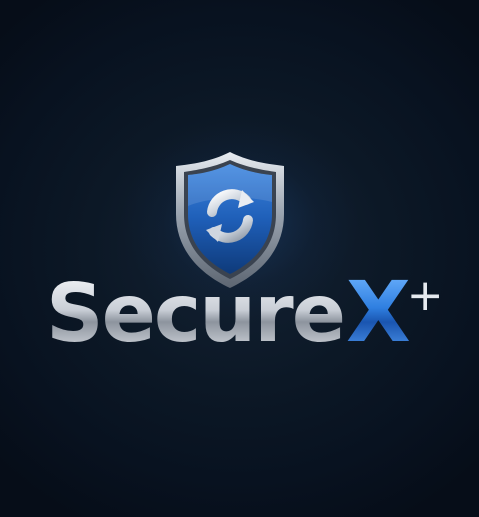 Image resolution: width=479 pixels, height=517 pixels. I want to click on brand-name-accent: X, so click(378, 312).